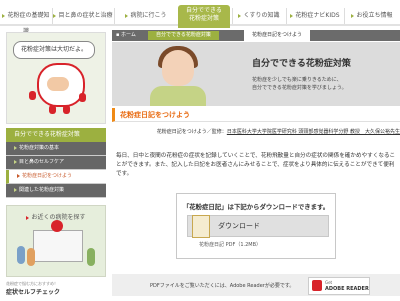  I want to click on sidebar-menu-title: 自分でできる花粉症対策, so click(56, 135).